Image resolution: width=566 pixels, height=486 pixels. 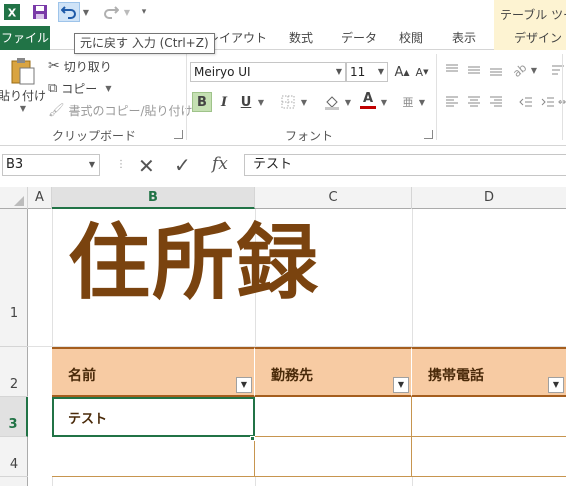 I want to click on align-center-icon, so click(x=474, y=102).